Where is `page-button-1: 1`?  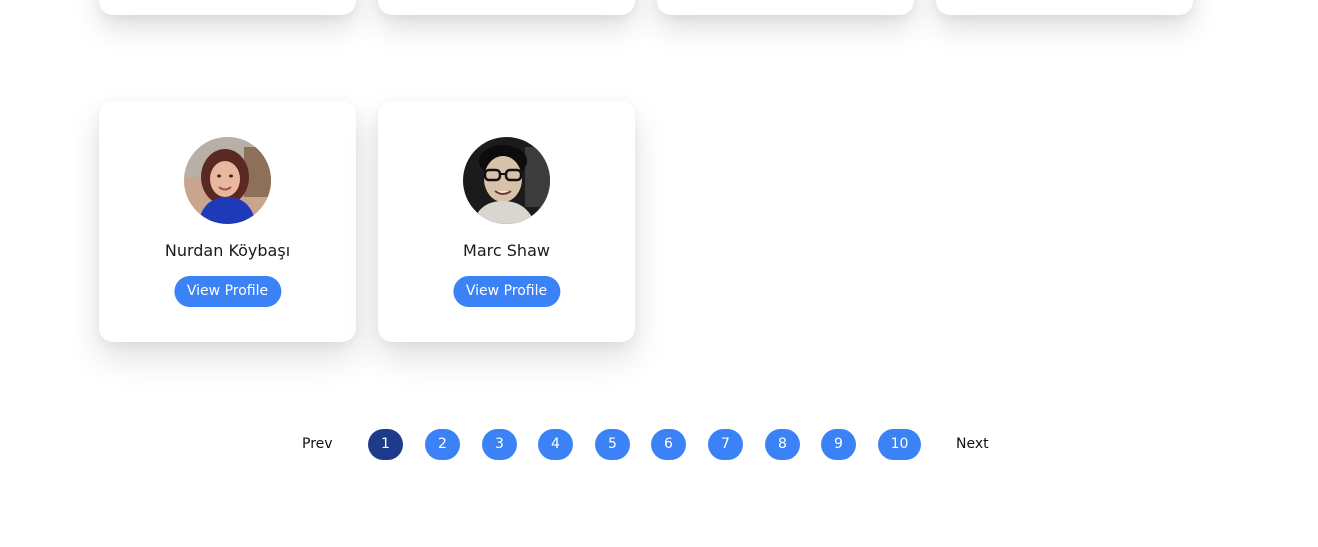
page-button-1: 1 is located at coordinates (385, 444).